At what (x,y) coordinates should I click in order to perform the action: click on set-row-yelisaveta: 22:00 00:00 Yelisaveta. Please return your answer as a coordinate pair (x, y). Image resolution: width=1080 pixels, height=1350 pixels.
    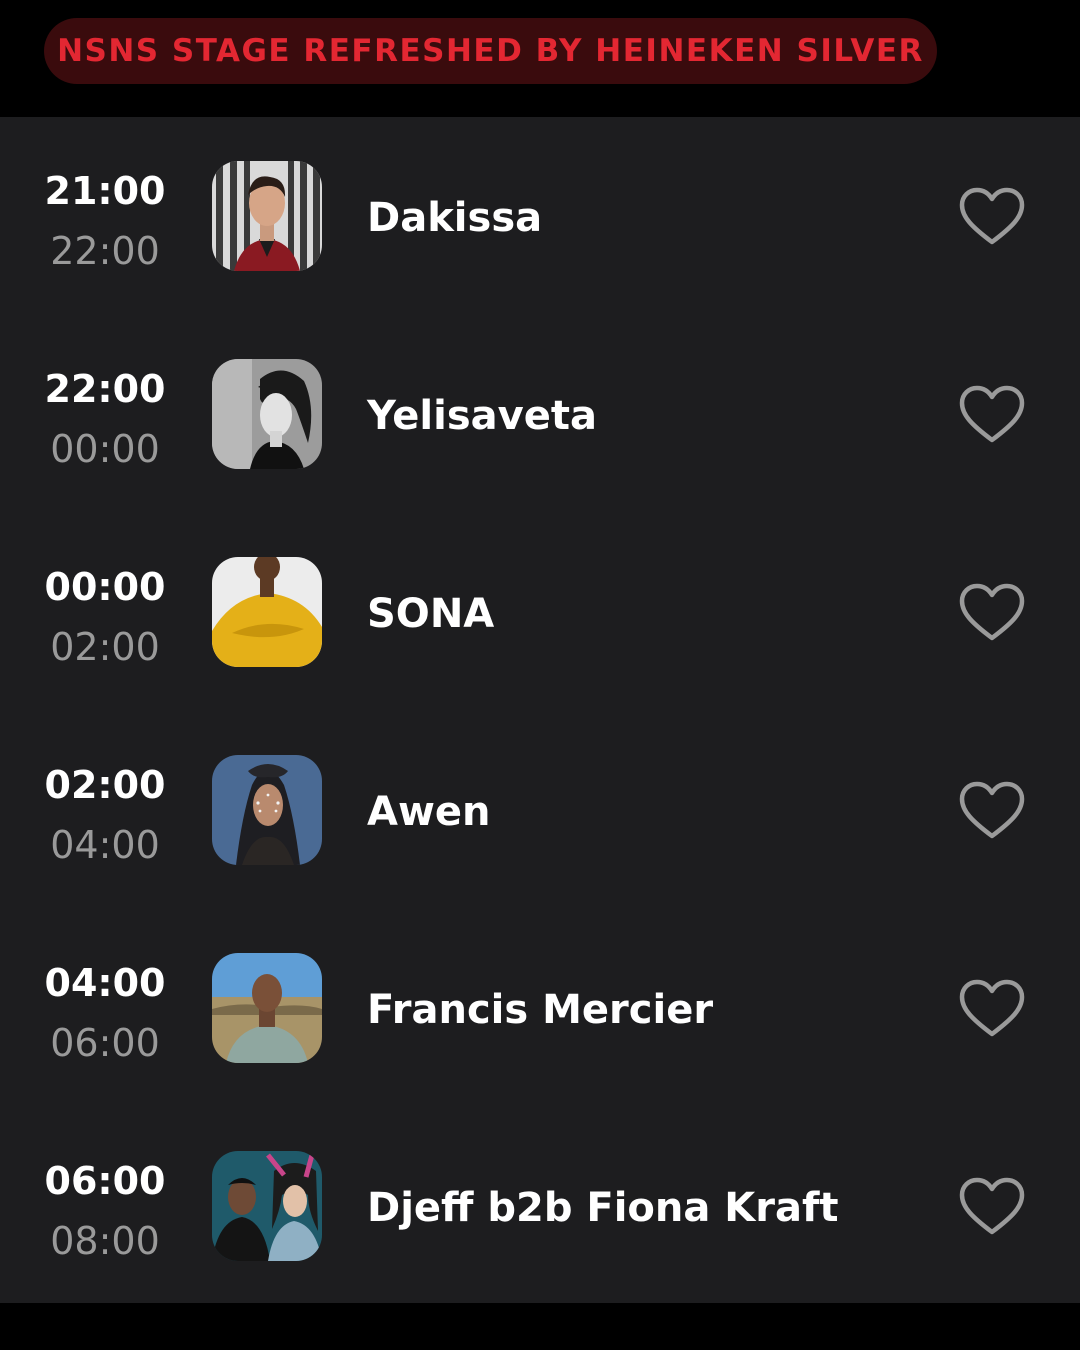
    Looking at the image, I should click on (540, 414).